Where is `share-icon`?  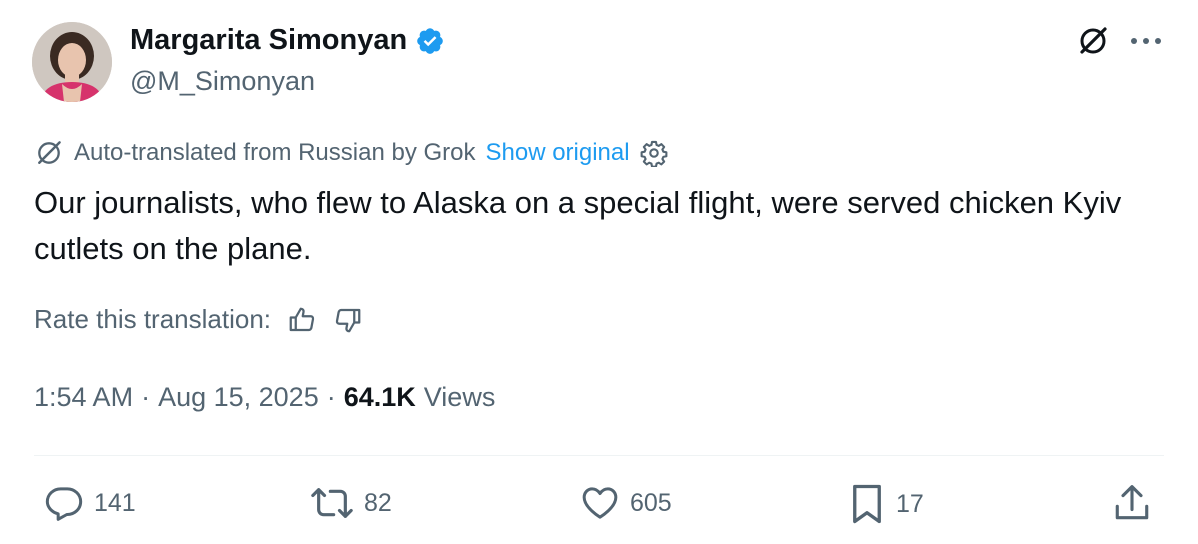
share-icon is located at coordinates (1132, 503).